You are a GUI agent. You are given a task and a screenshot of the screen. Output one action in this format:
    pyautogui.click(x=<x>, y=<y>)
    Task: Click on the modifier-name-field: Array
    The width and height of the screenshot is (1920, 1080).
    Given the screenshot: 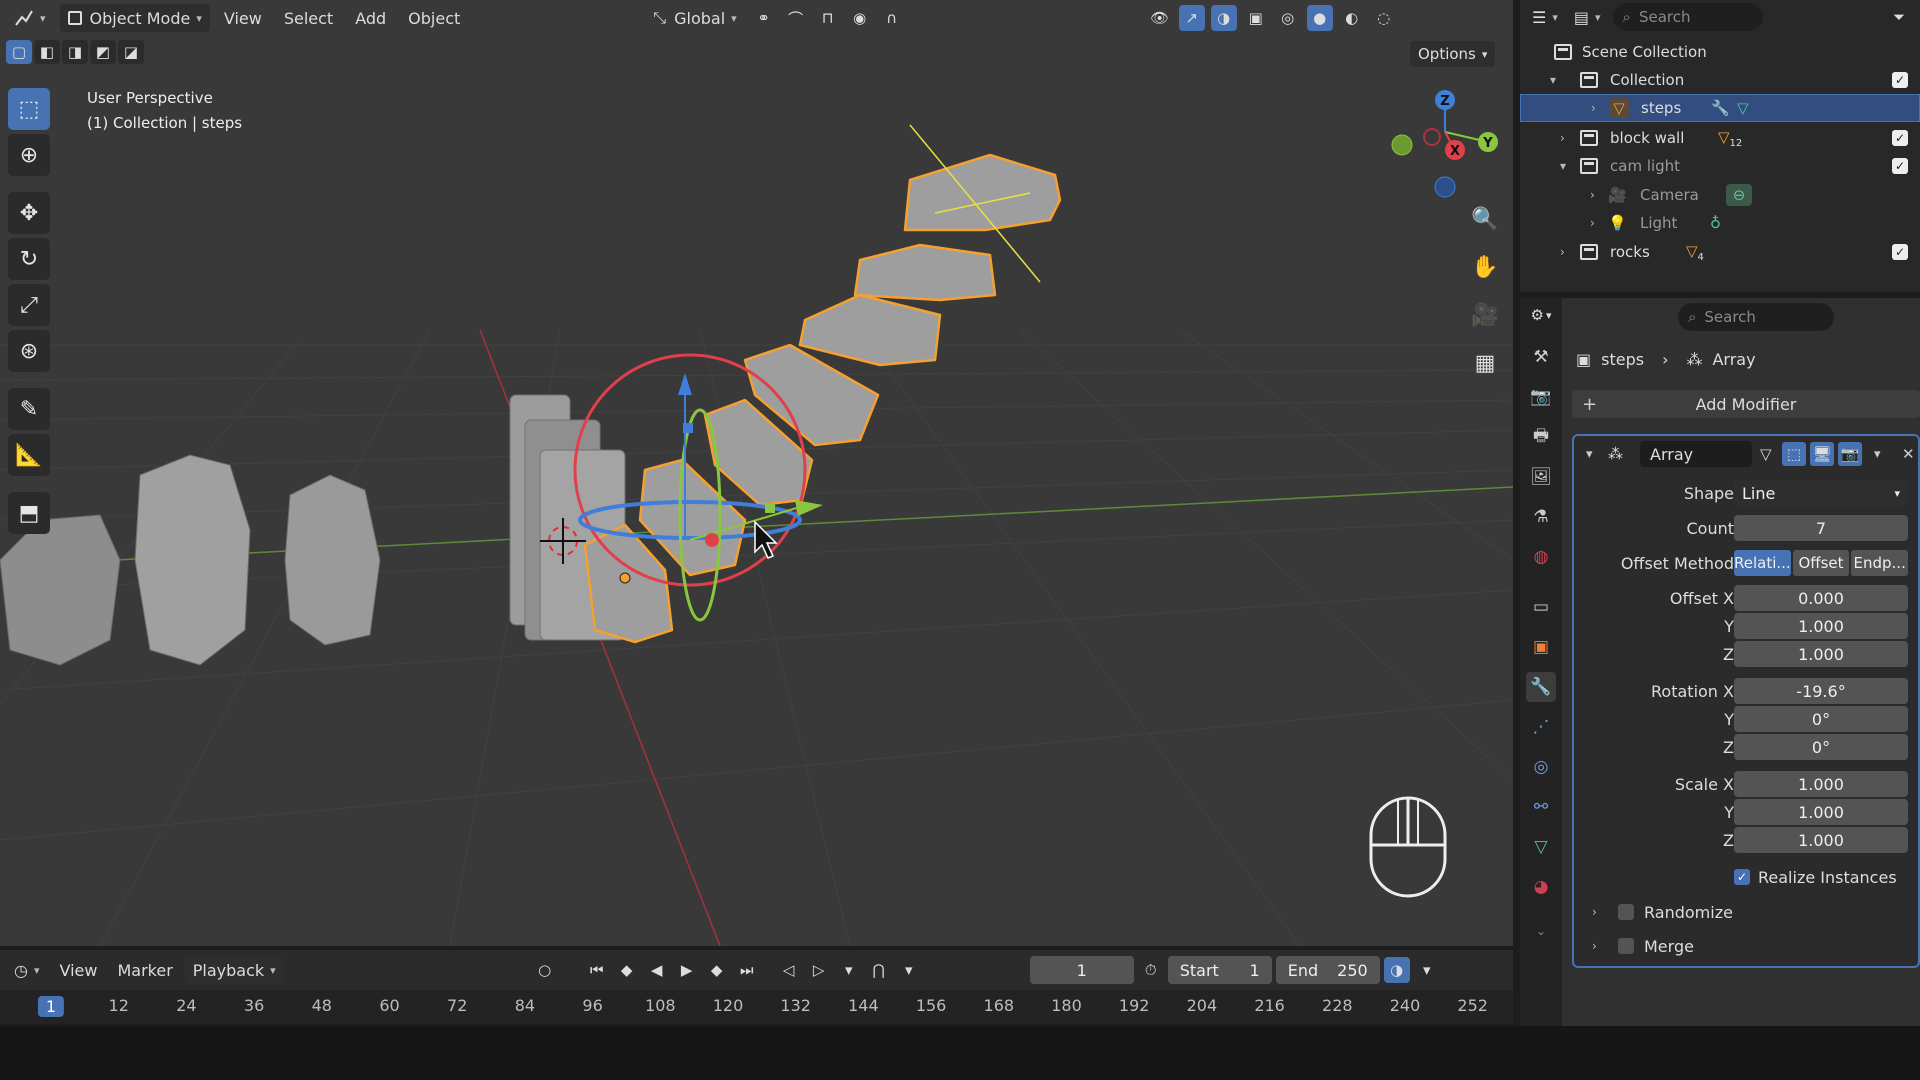 What is the action you would take?
    pyautogui.click(x=1696, y=454)
    